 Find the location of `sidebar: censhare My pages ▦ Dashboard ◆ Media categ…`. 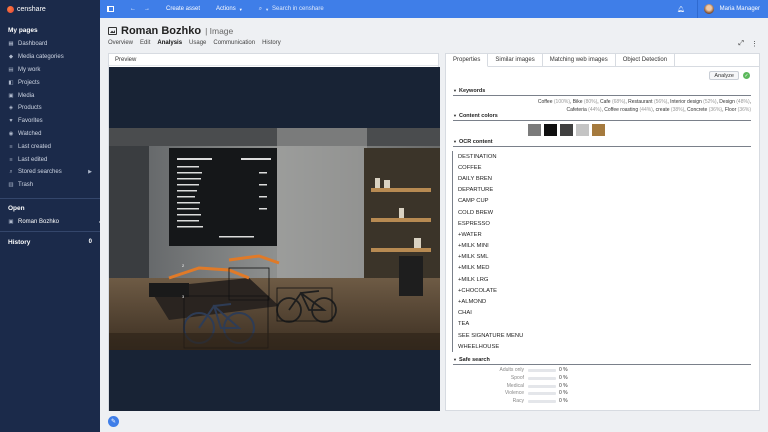

sidebar: censhare My pages ▦ Dashboard ◆ Media categ… is located at coordinates (51, 216).